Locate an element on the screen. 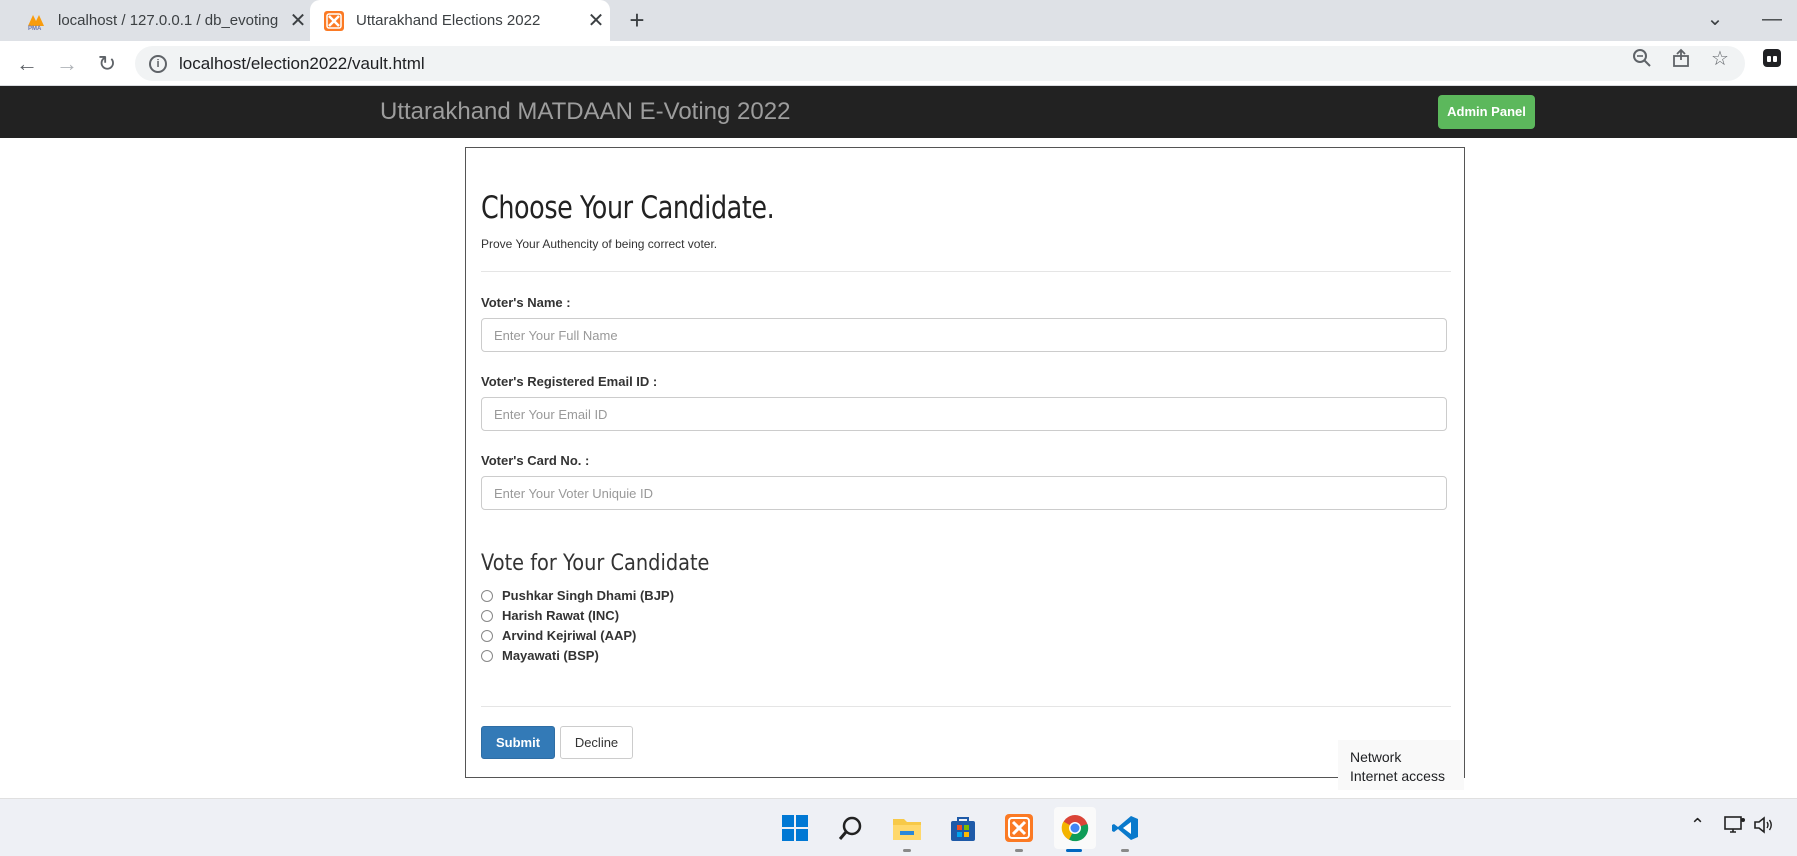  chrome-icon is located at coordinates (1075, 828).